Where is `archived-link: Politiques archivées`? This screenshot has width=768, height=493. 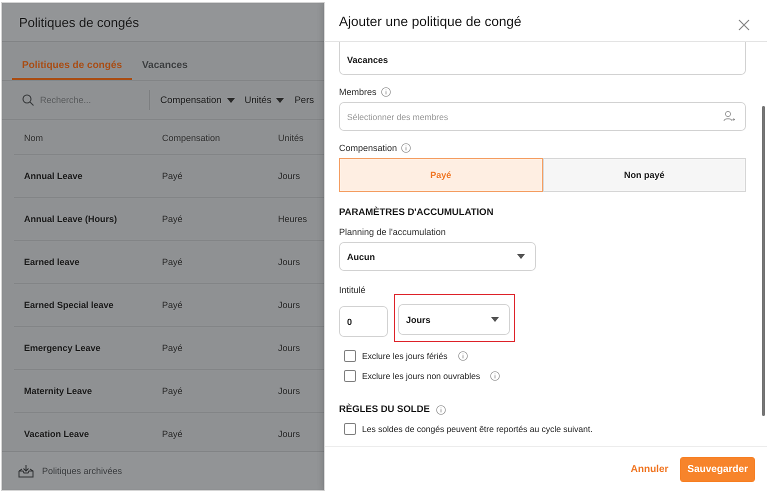 archived-link: Politiques archivées is located at coordinates (82, 471).